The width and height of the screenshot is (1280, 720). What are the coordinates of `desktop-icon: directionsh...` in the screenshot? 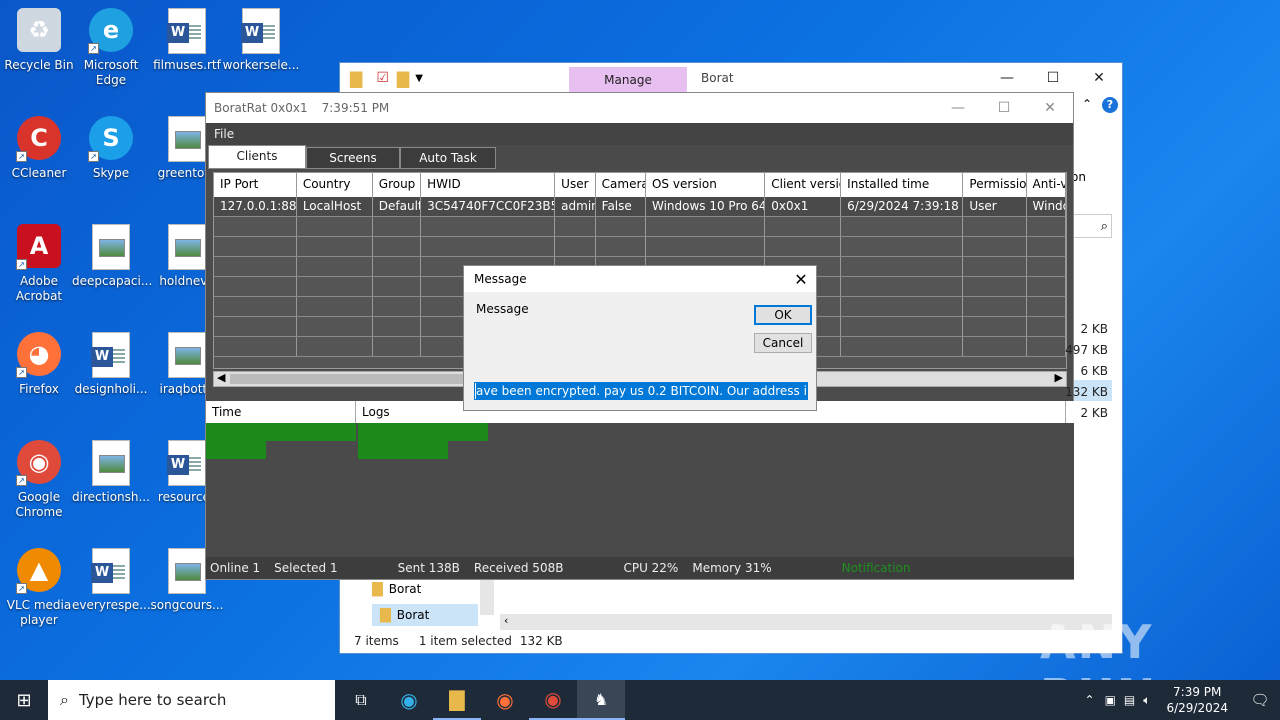 It's located at (111, 472).